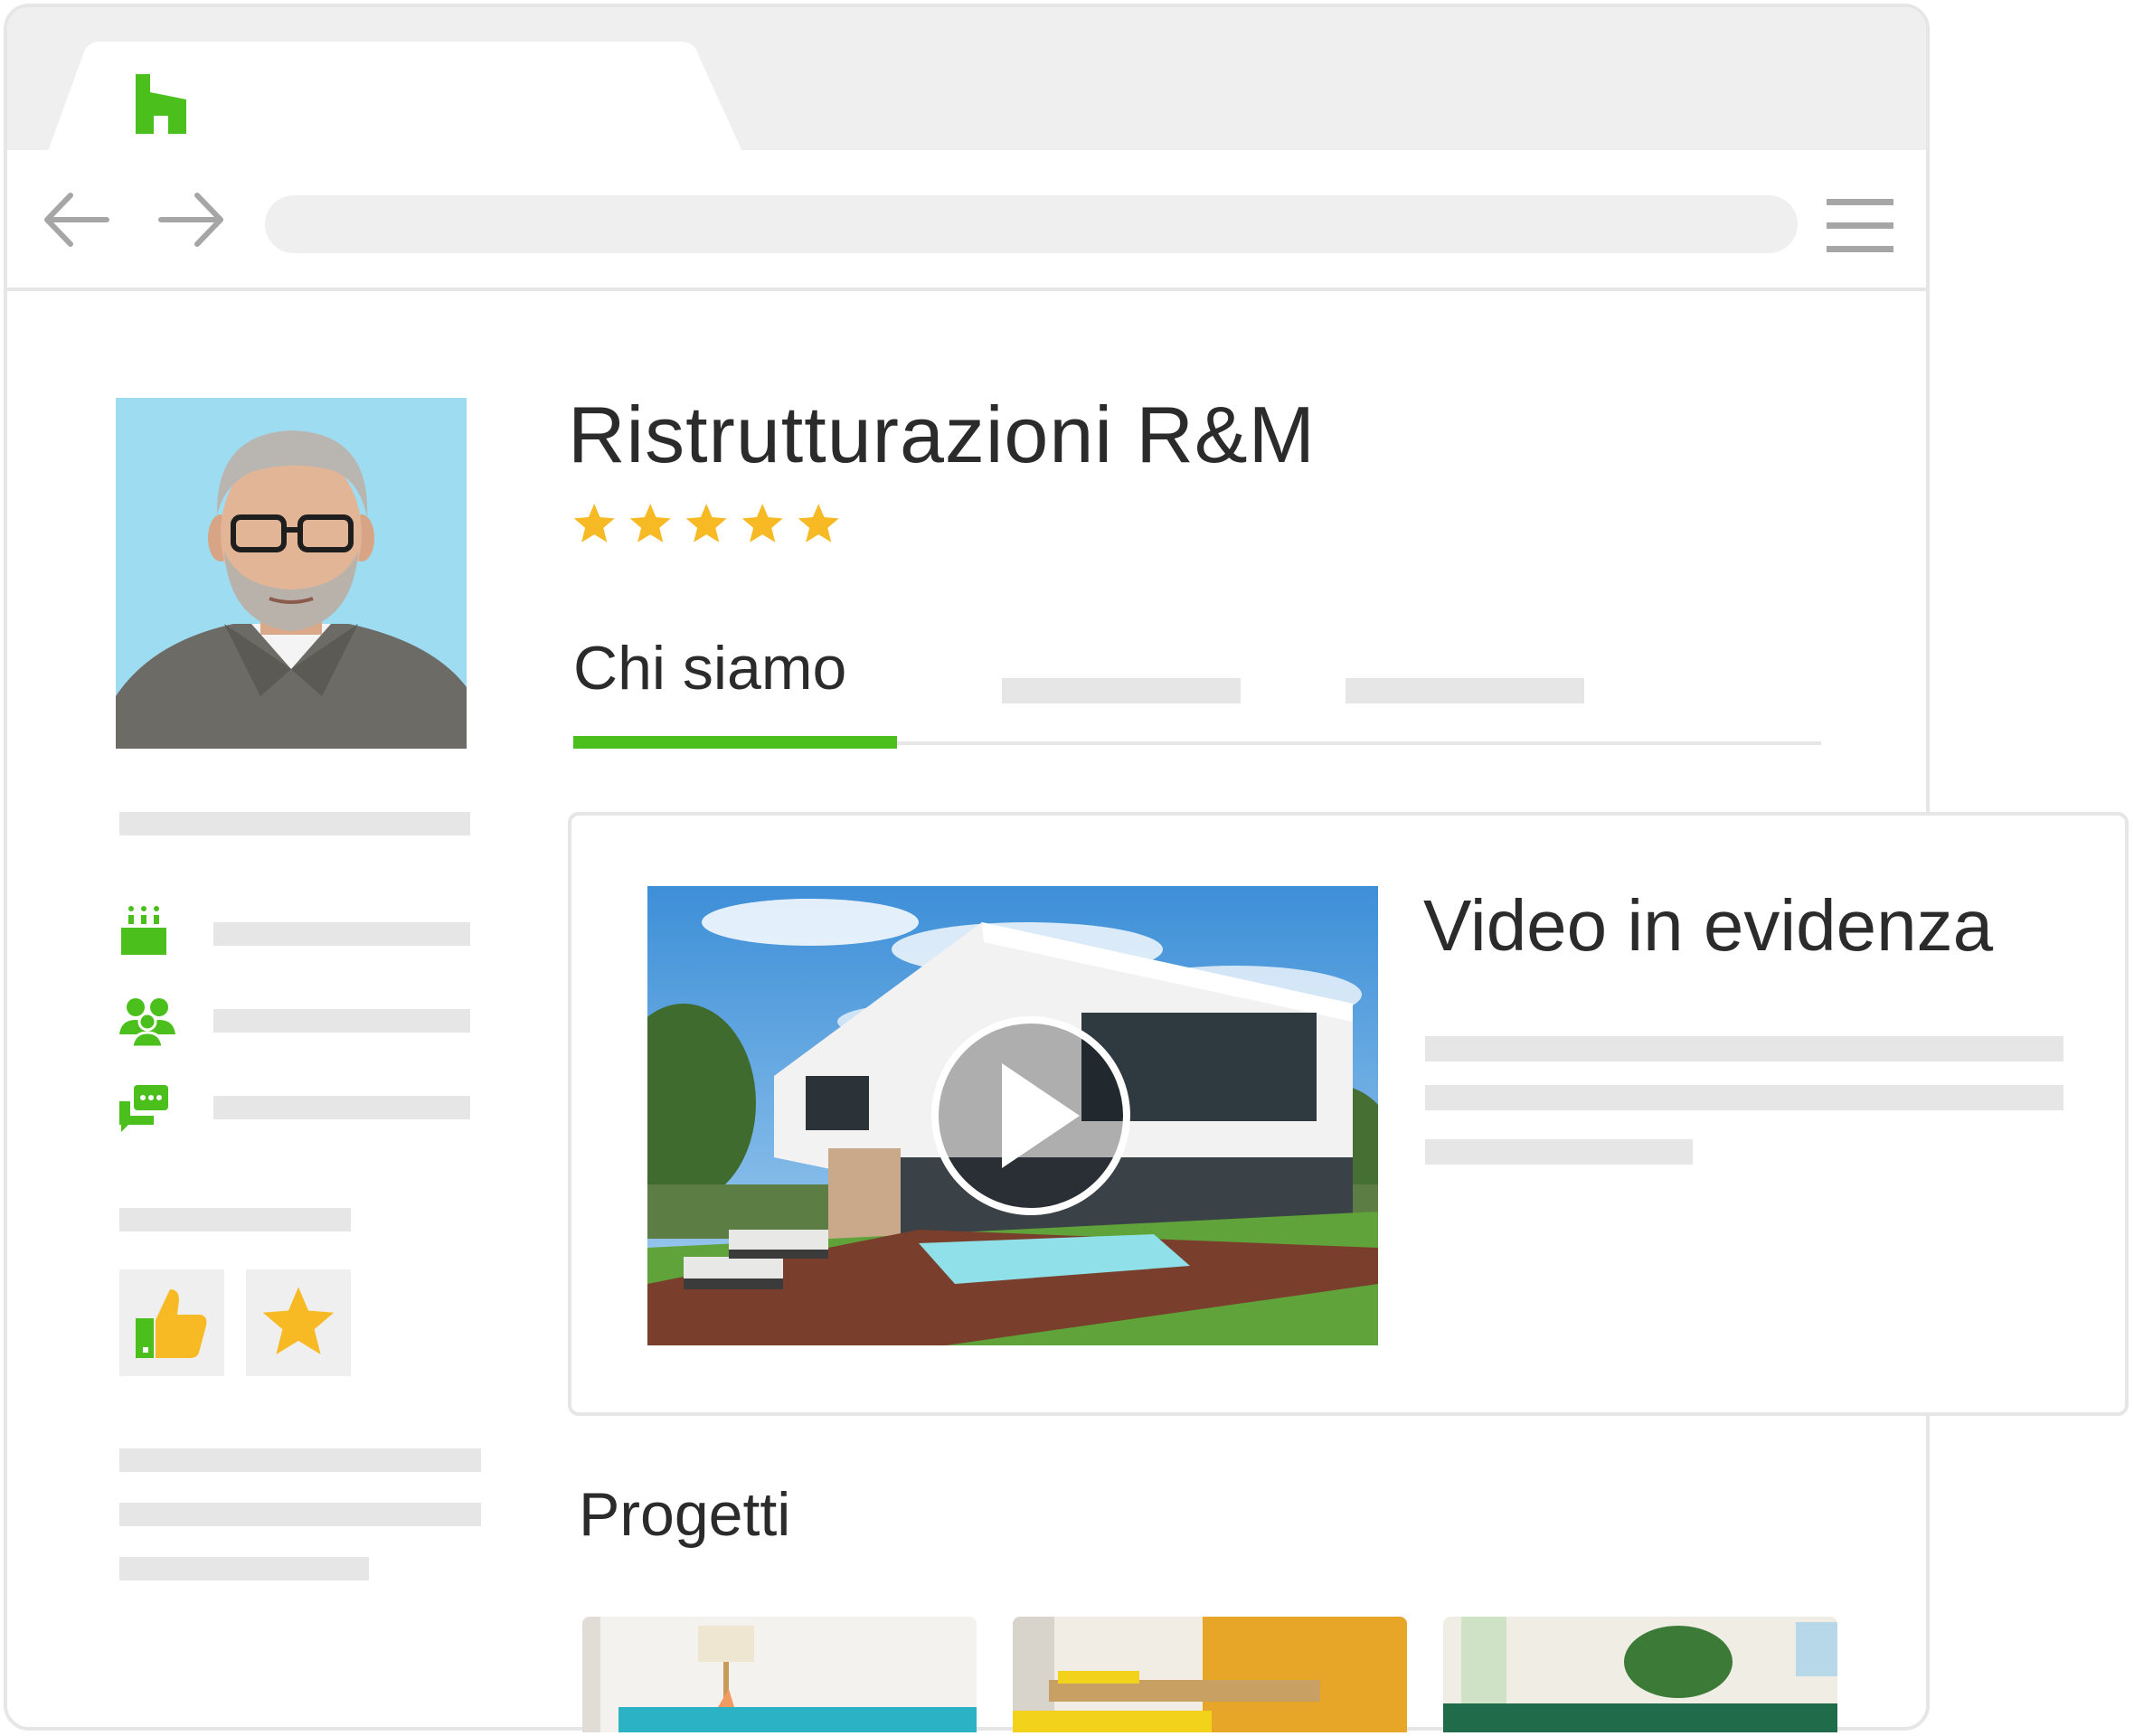 The width and height of the screenshot is (2134, 1736). What do you see at coordinates (76, 220) in the screenshot?
I see `arrow-left-icon` at bounding box center [76, 220].